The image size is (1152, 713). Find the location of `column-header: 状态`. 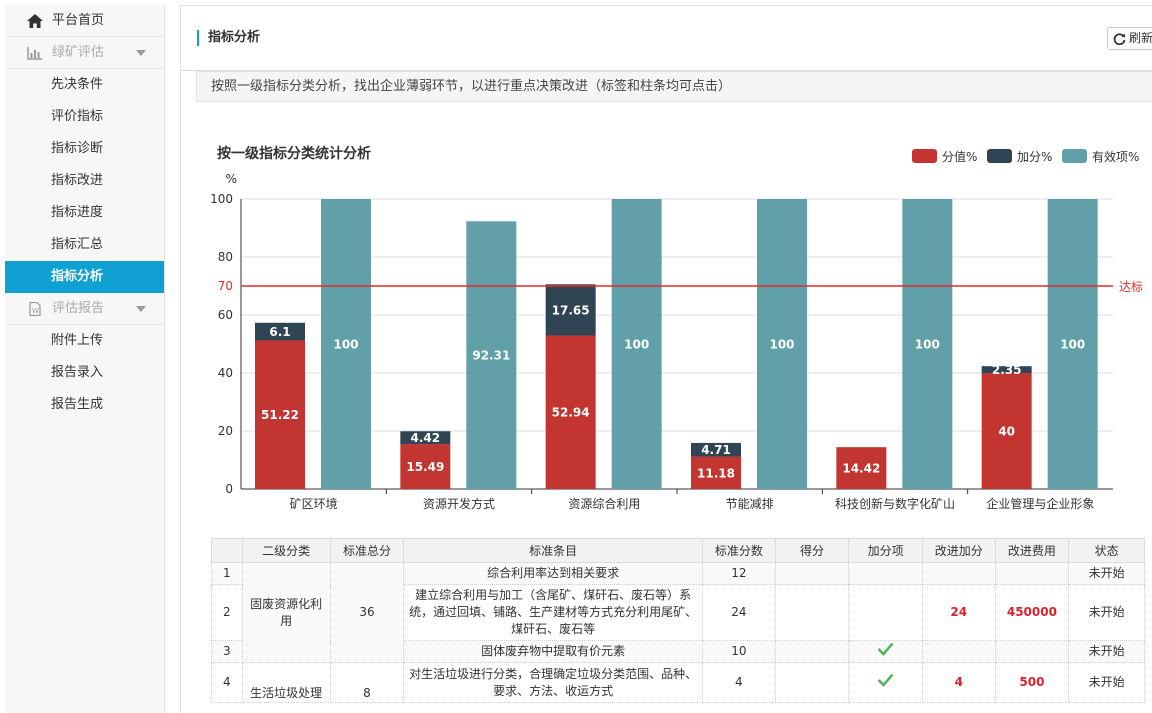

column-header: 状态 is located at coordinates (1106, 550).